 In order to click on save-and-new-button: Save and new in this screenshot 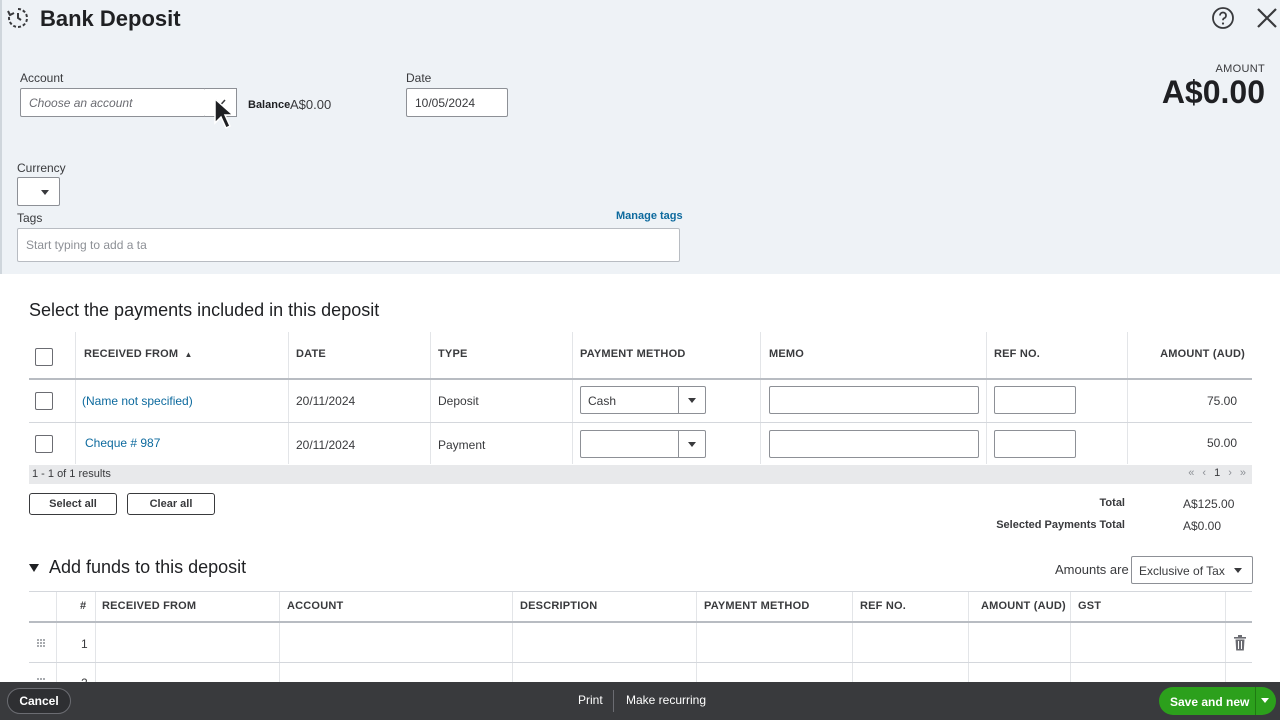, I will do `click(1217, 701)`.